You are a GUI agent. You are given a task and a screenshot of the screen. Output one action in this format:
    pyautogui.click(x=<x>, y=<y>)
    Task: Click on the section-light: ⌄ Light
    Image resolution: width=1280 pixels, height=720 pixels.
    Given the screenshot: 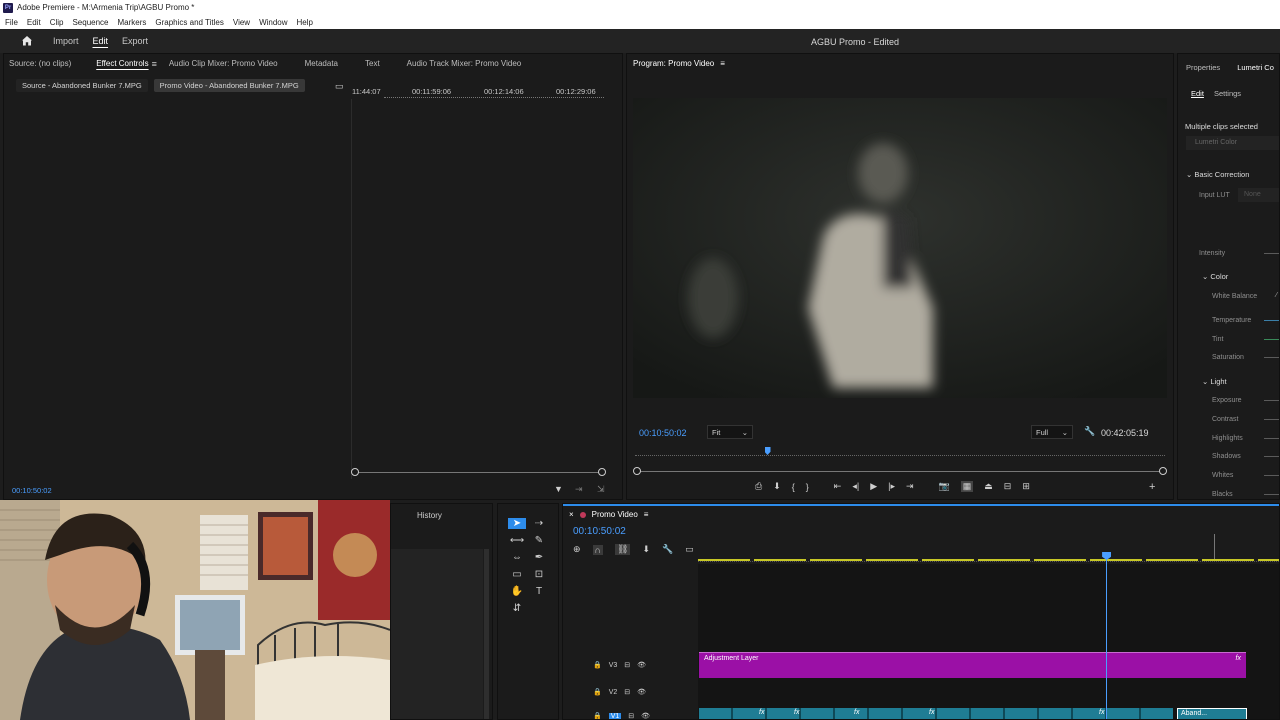 What is the action you would take?
    pyautogui.click(x=1214, y=381)
    